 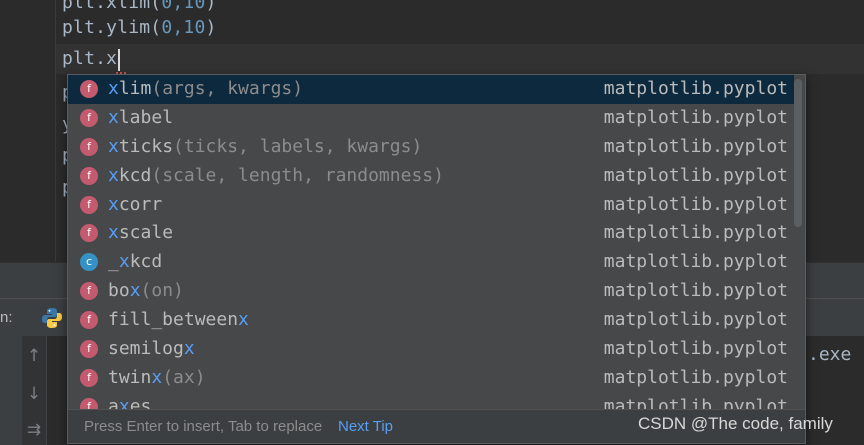 I want to click on completion-name: twinx(ax), so click(x=157, y=377).